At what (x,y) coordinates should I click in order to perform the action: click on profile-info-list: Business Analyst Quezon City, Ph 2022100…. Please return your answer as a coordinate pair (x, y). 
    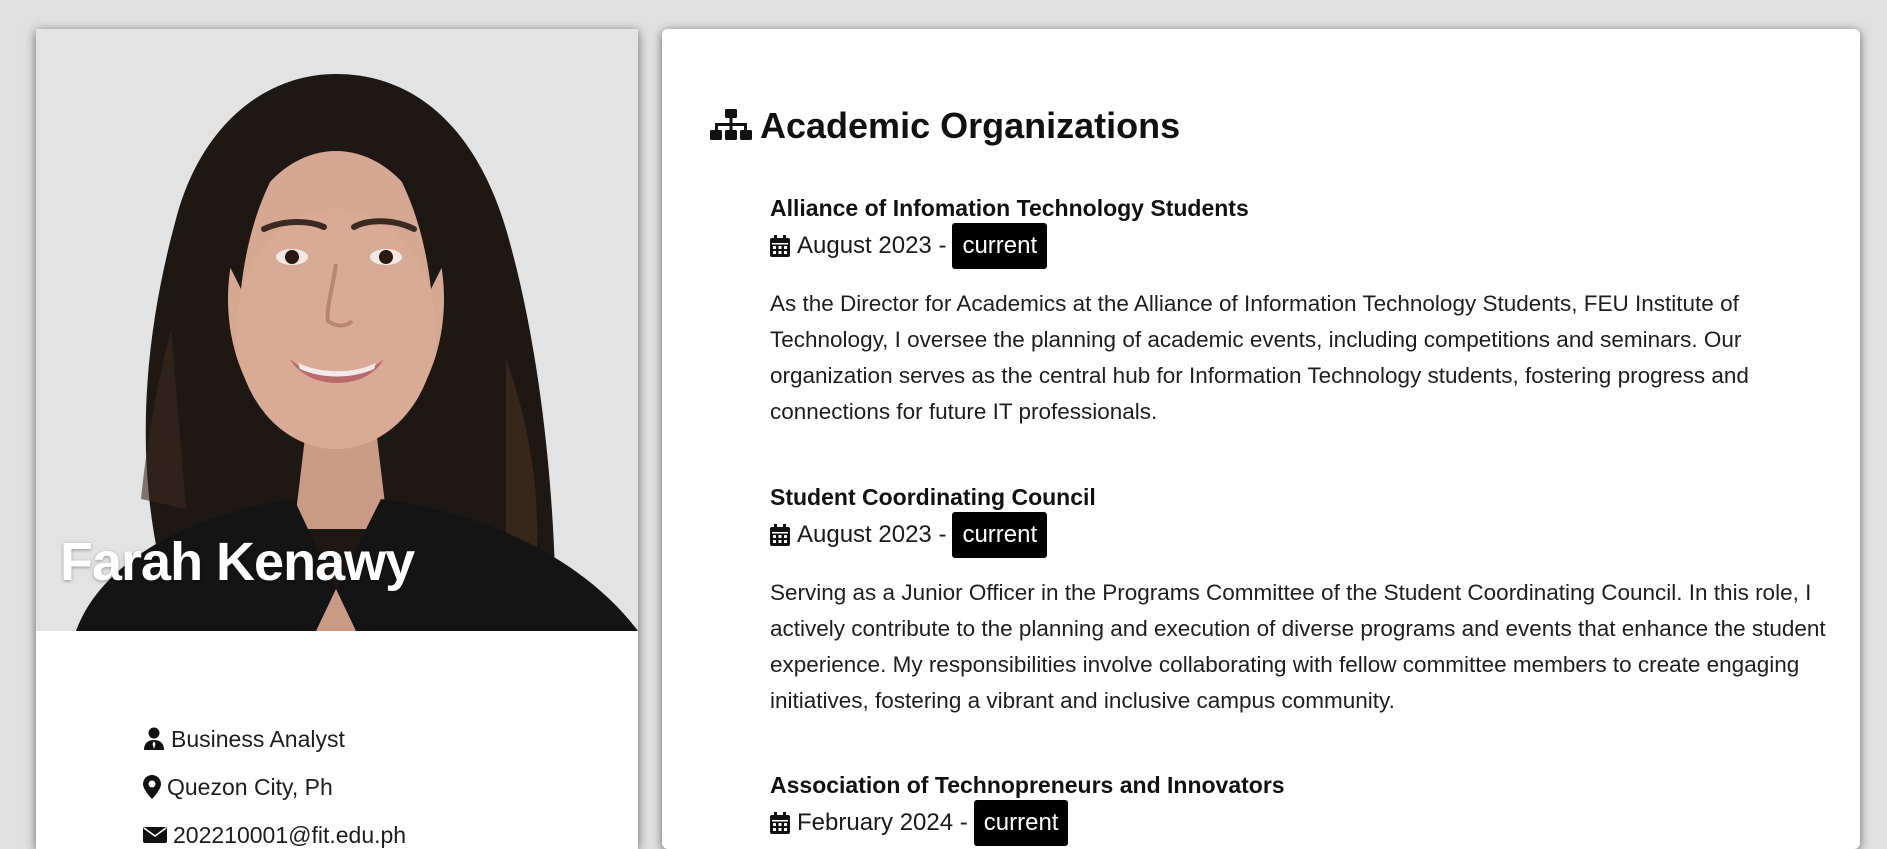
    Looking at the image, I should click on (274, 782).